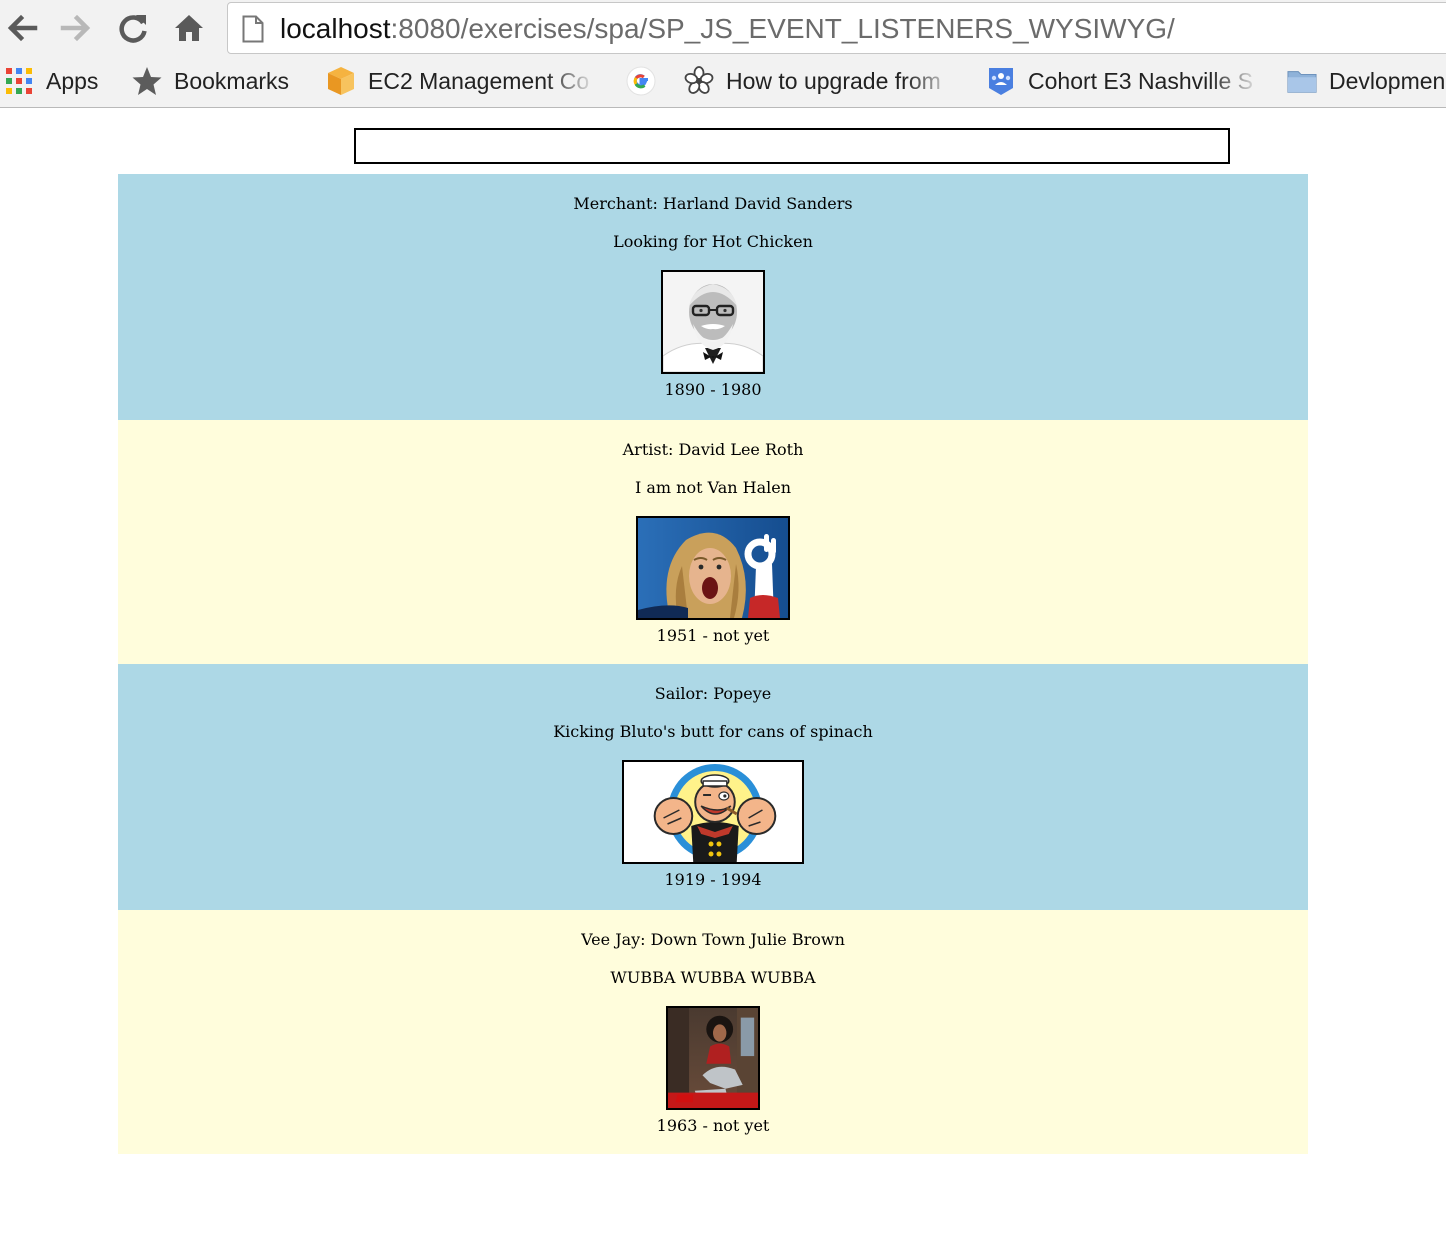  I want to click on bookmark-upgrade: How to upgrade from, so click(820, 81).